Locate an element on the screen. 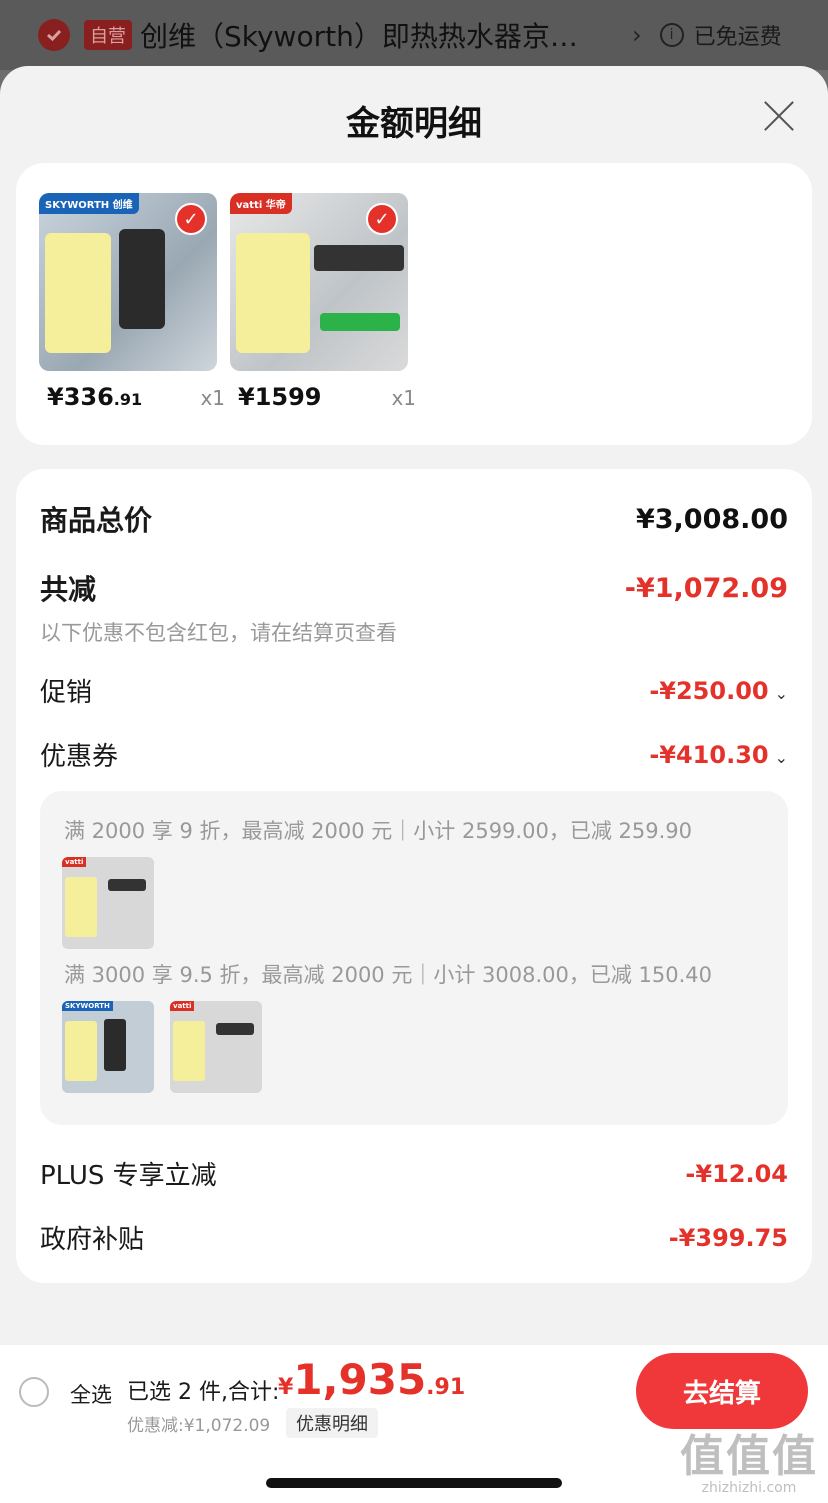 The width and height of the screenshot is (828, 1503). selected-check-icon is located at coordinates (54, 35).